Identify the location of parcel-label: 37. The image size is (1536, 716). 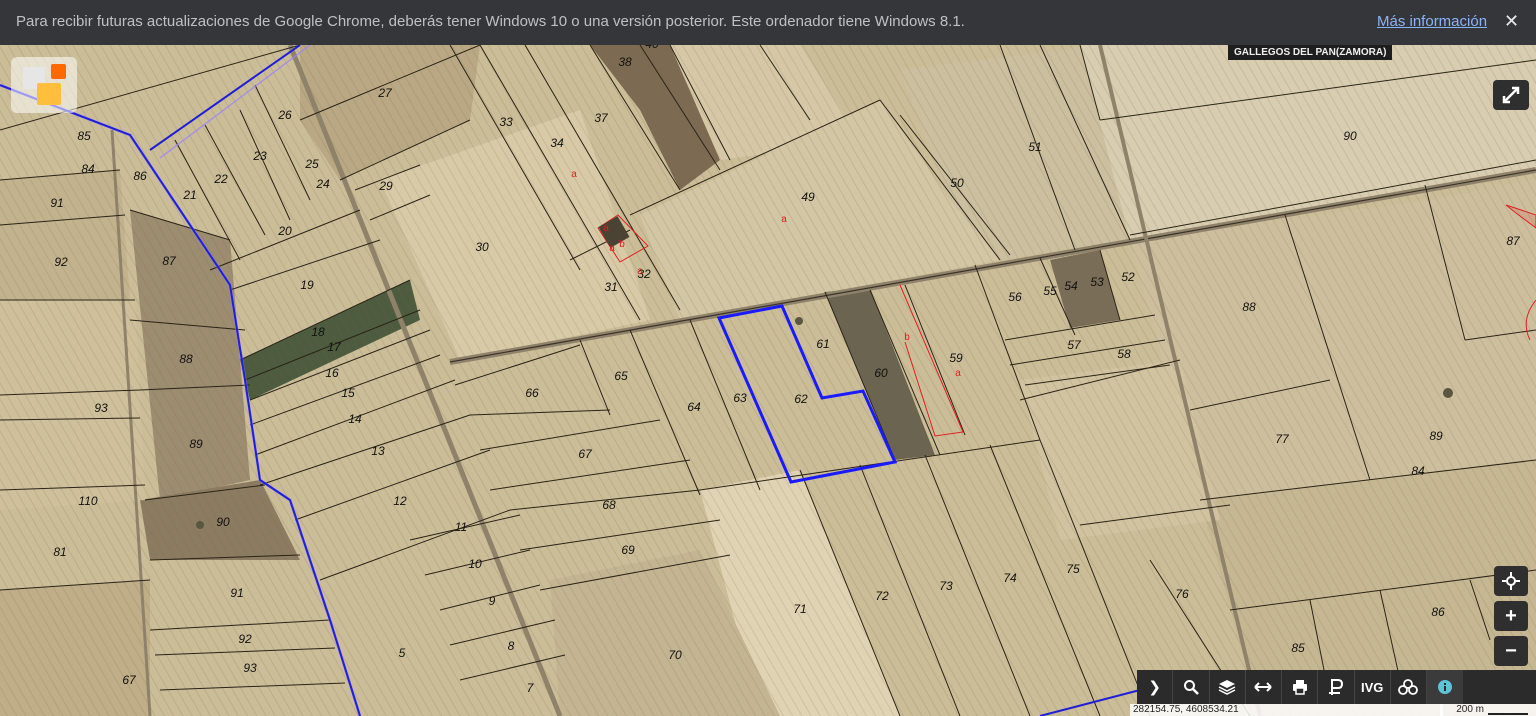
(601, 118).